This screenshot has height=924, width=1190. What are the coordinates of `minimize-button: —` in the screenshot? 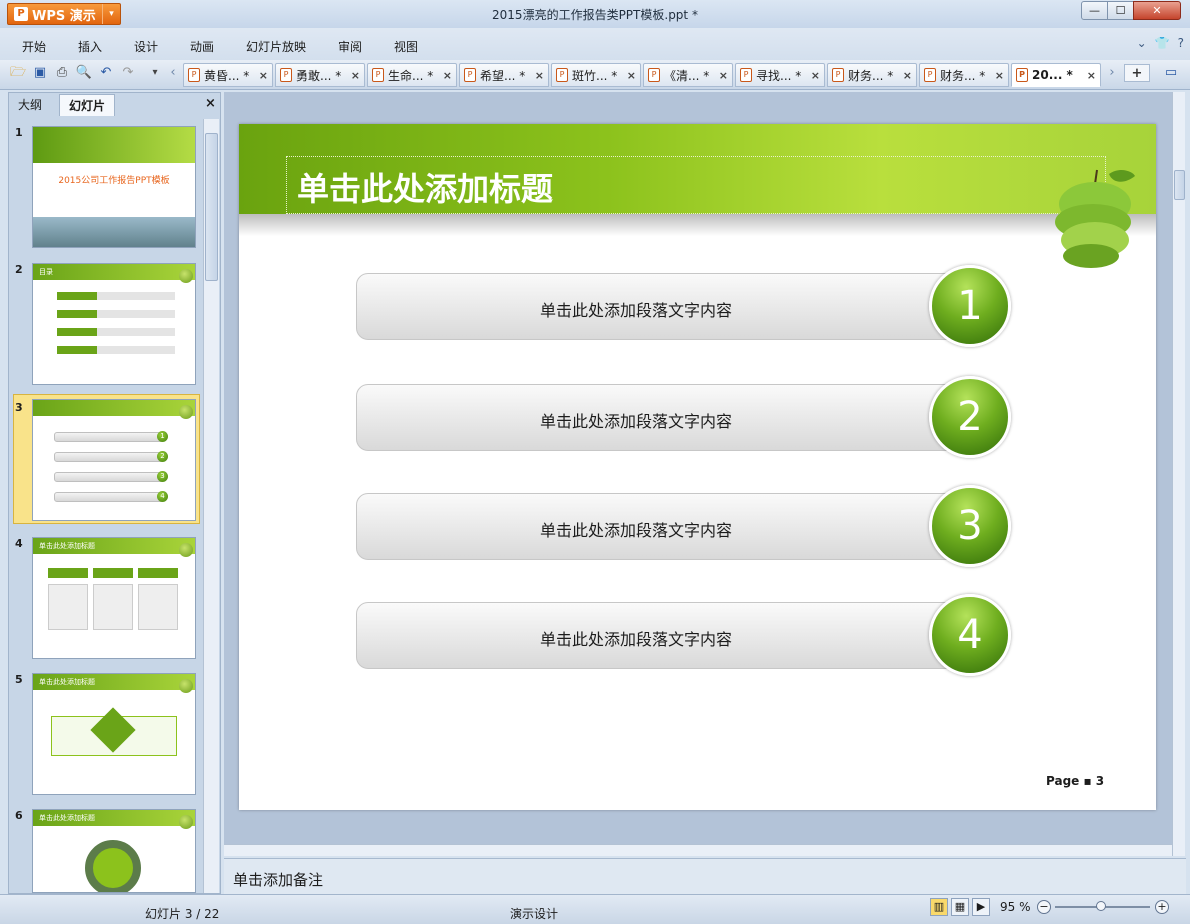 It's located at (1094, 10).